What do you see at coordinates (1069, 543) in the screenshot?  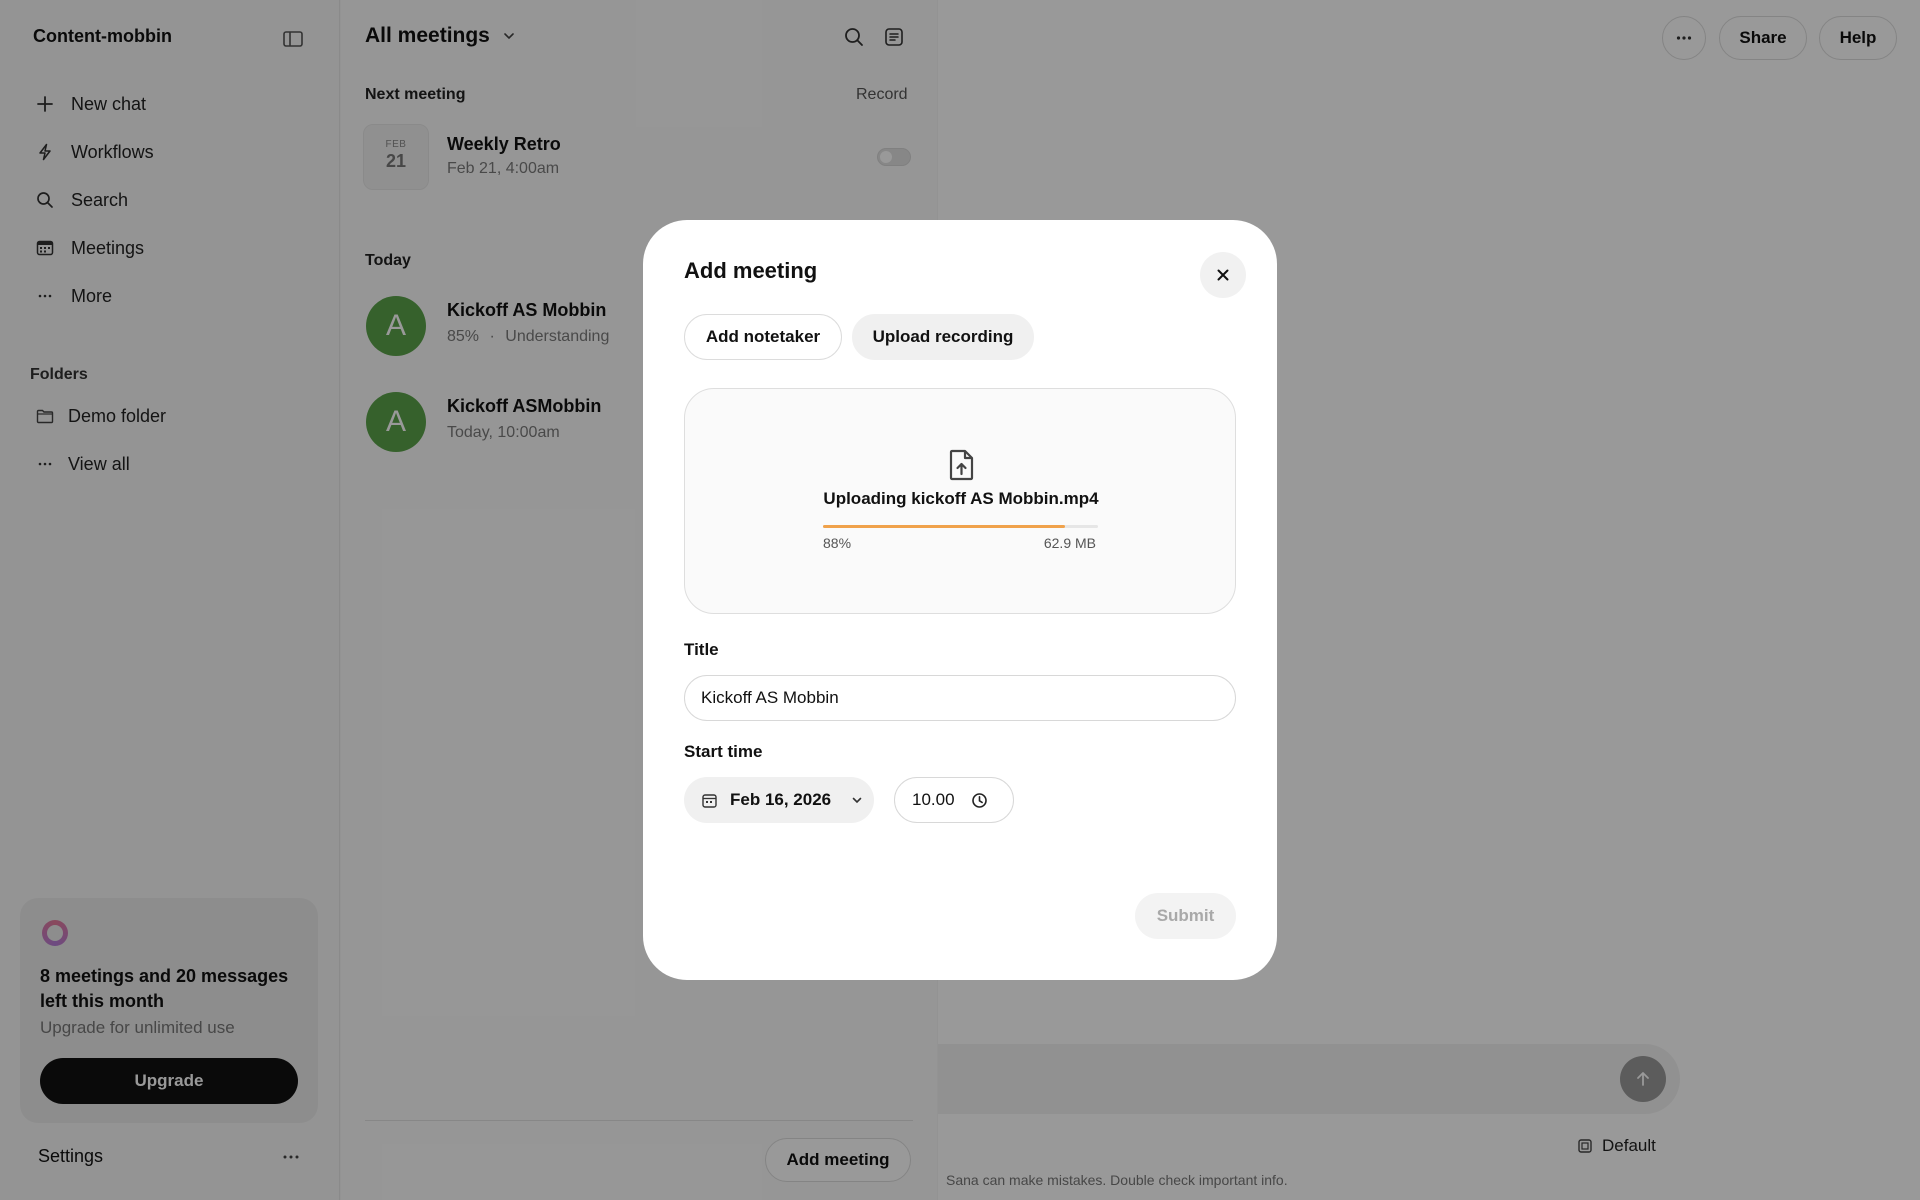 I see `upload-file-size: 62.9 MB` at bounding box center [1069, 543].